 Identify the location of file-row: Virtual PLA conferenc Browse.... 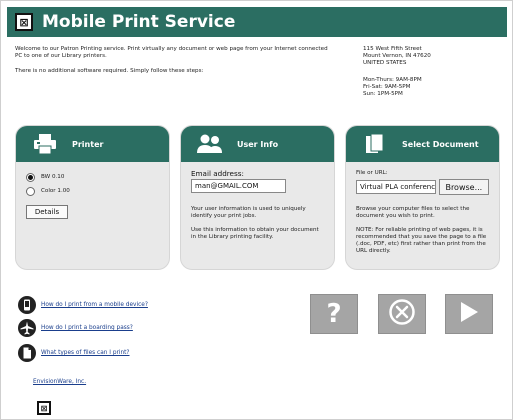
(422, 187).